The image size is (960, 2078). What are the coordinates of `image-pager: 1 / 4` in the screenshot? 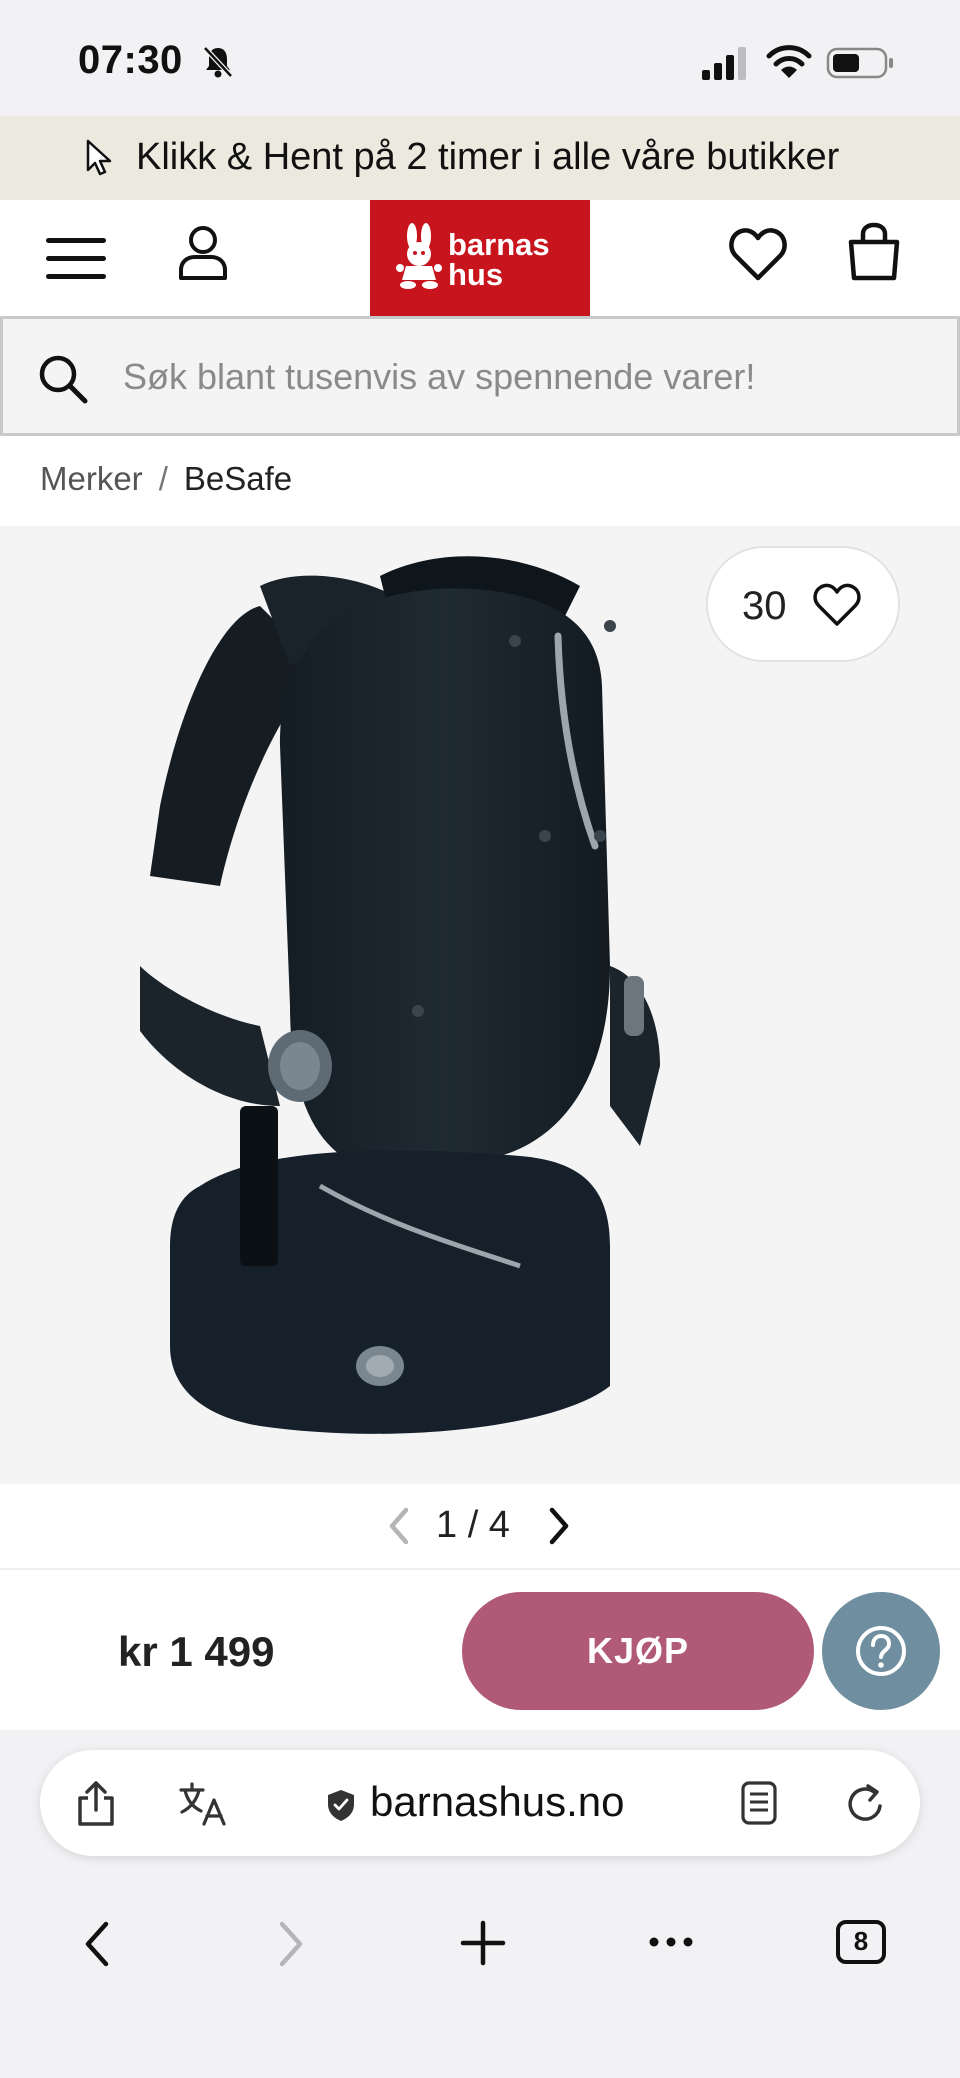 It's located at (480, 1527).